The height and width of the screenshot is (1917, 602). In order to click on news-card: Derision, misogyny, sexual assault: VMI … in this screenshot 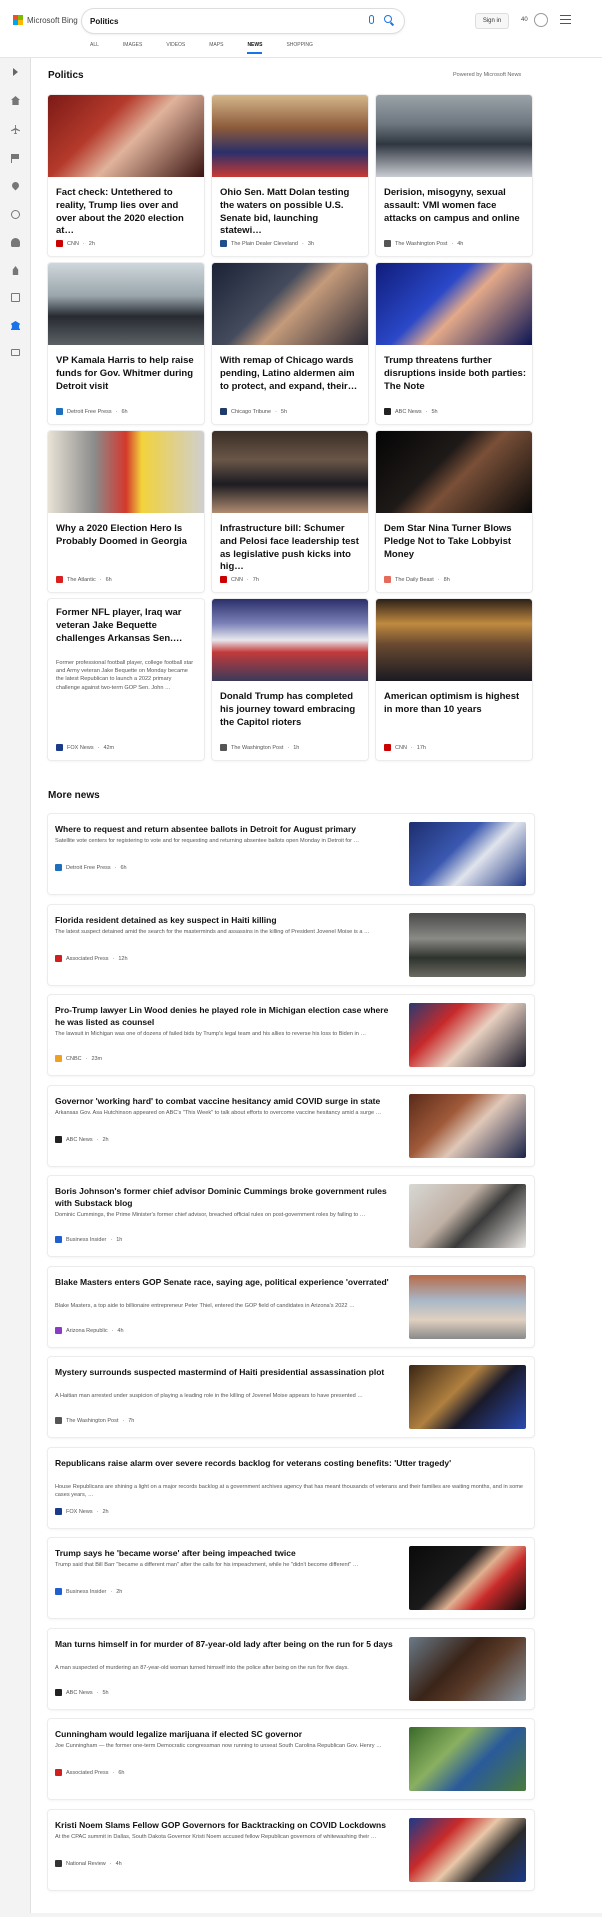, I will do `click(454, 175)`.